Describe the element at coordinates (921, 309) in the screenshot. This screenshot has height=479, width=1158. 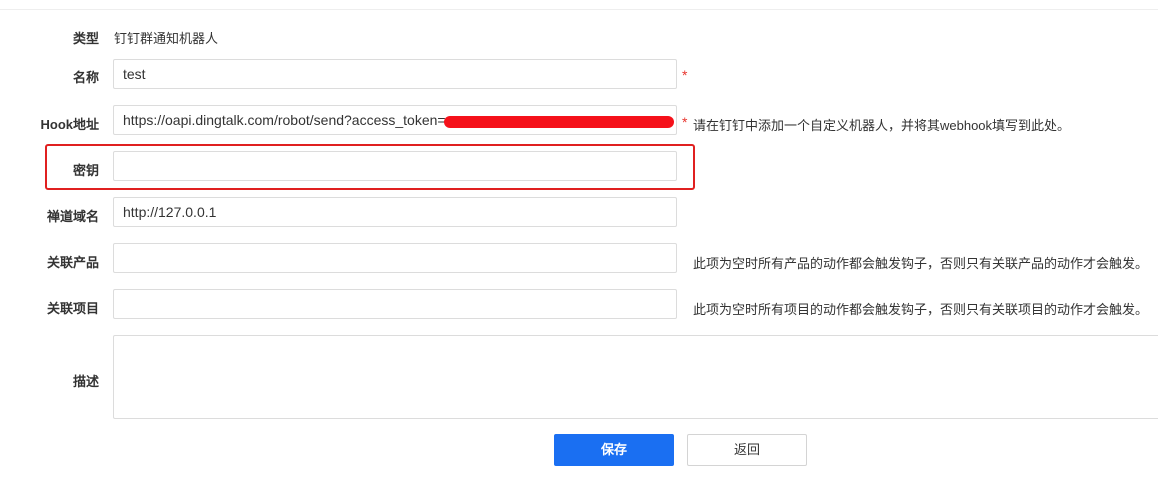
I see `projects-hint: 此项为空时所有项目的动作都会触发钩子，否则只有关联项目的动作才会触发。` at that location.